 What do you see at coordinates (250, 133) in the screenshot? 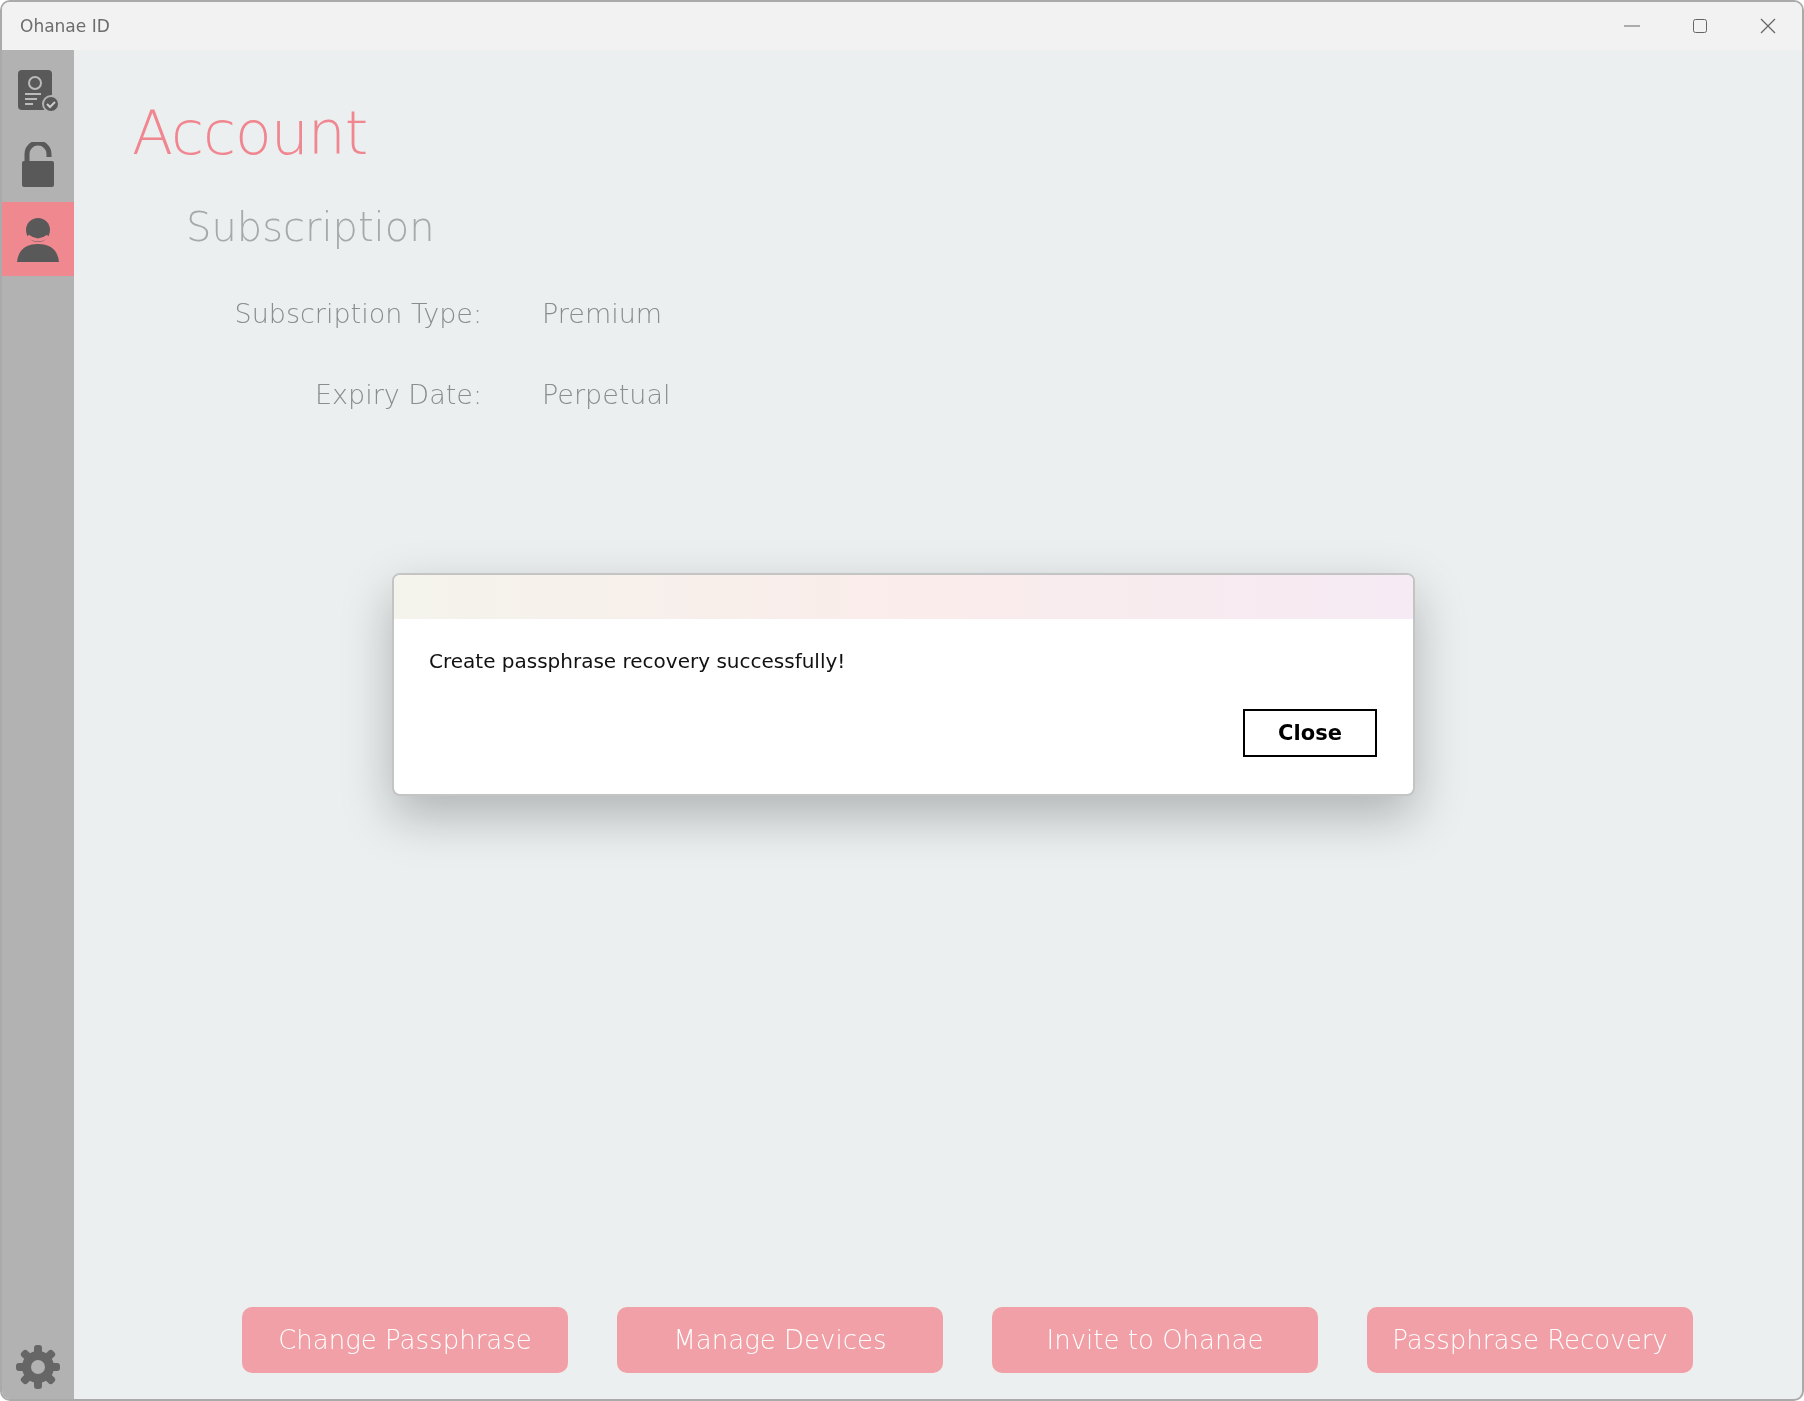
I see `page-title: Account` at bounding box center [250, 133].